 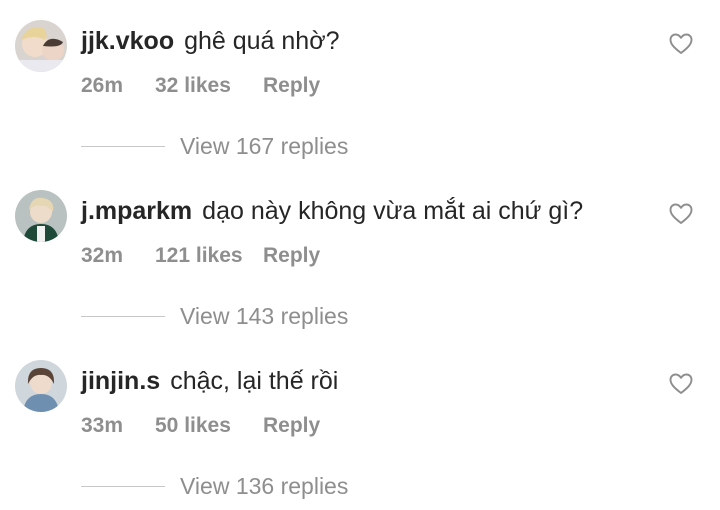 I want to click on comment-time: 32m, so click(x=102, y=255).